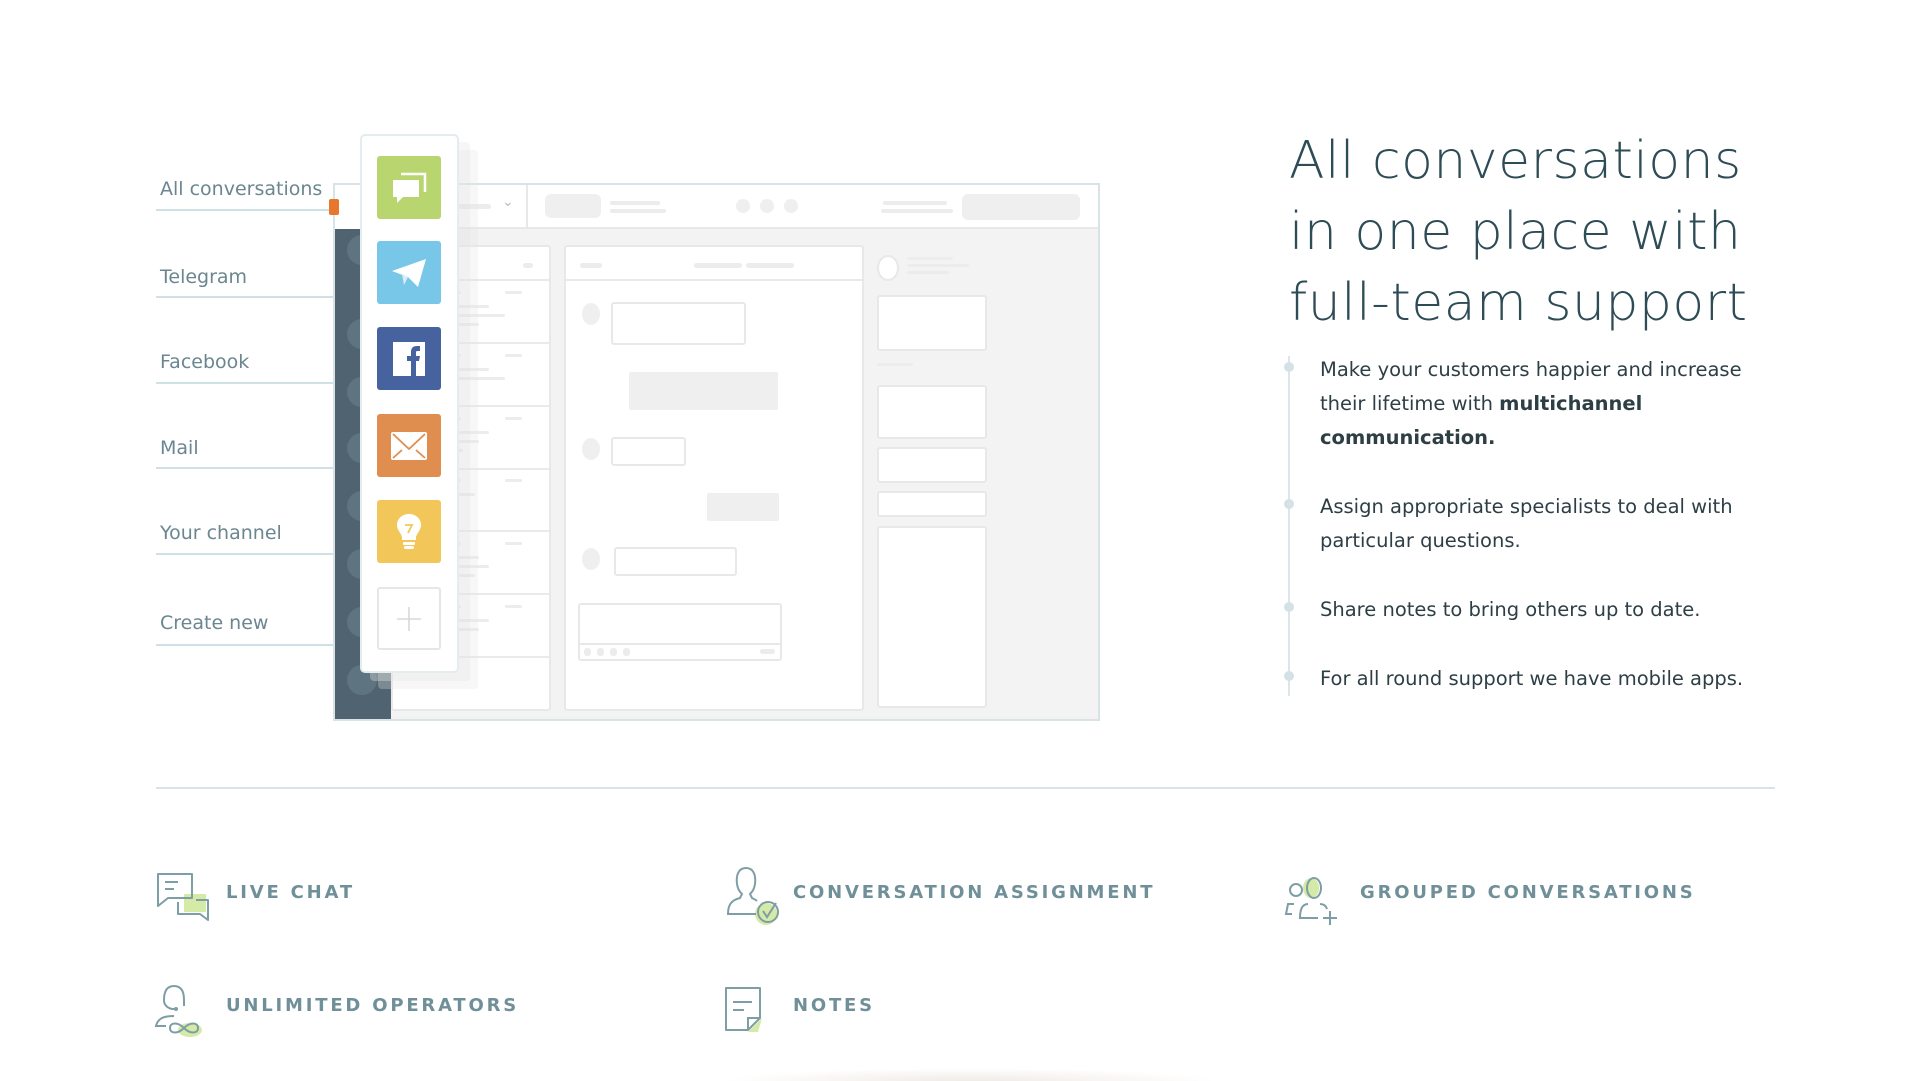  I want to click on mockup-info-panel, so click(932, 478).